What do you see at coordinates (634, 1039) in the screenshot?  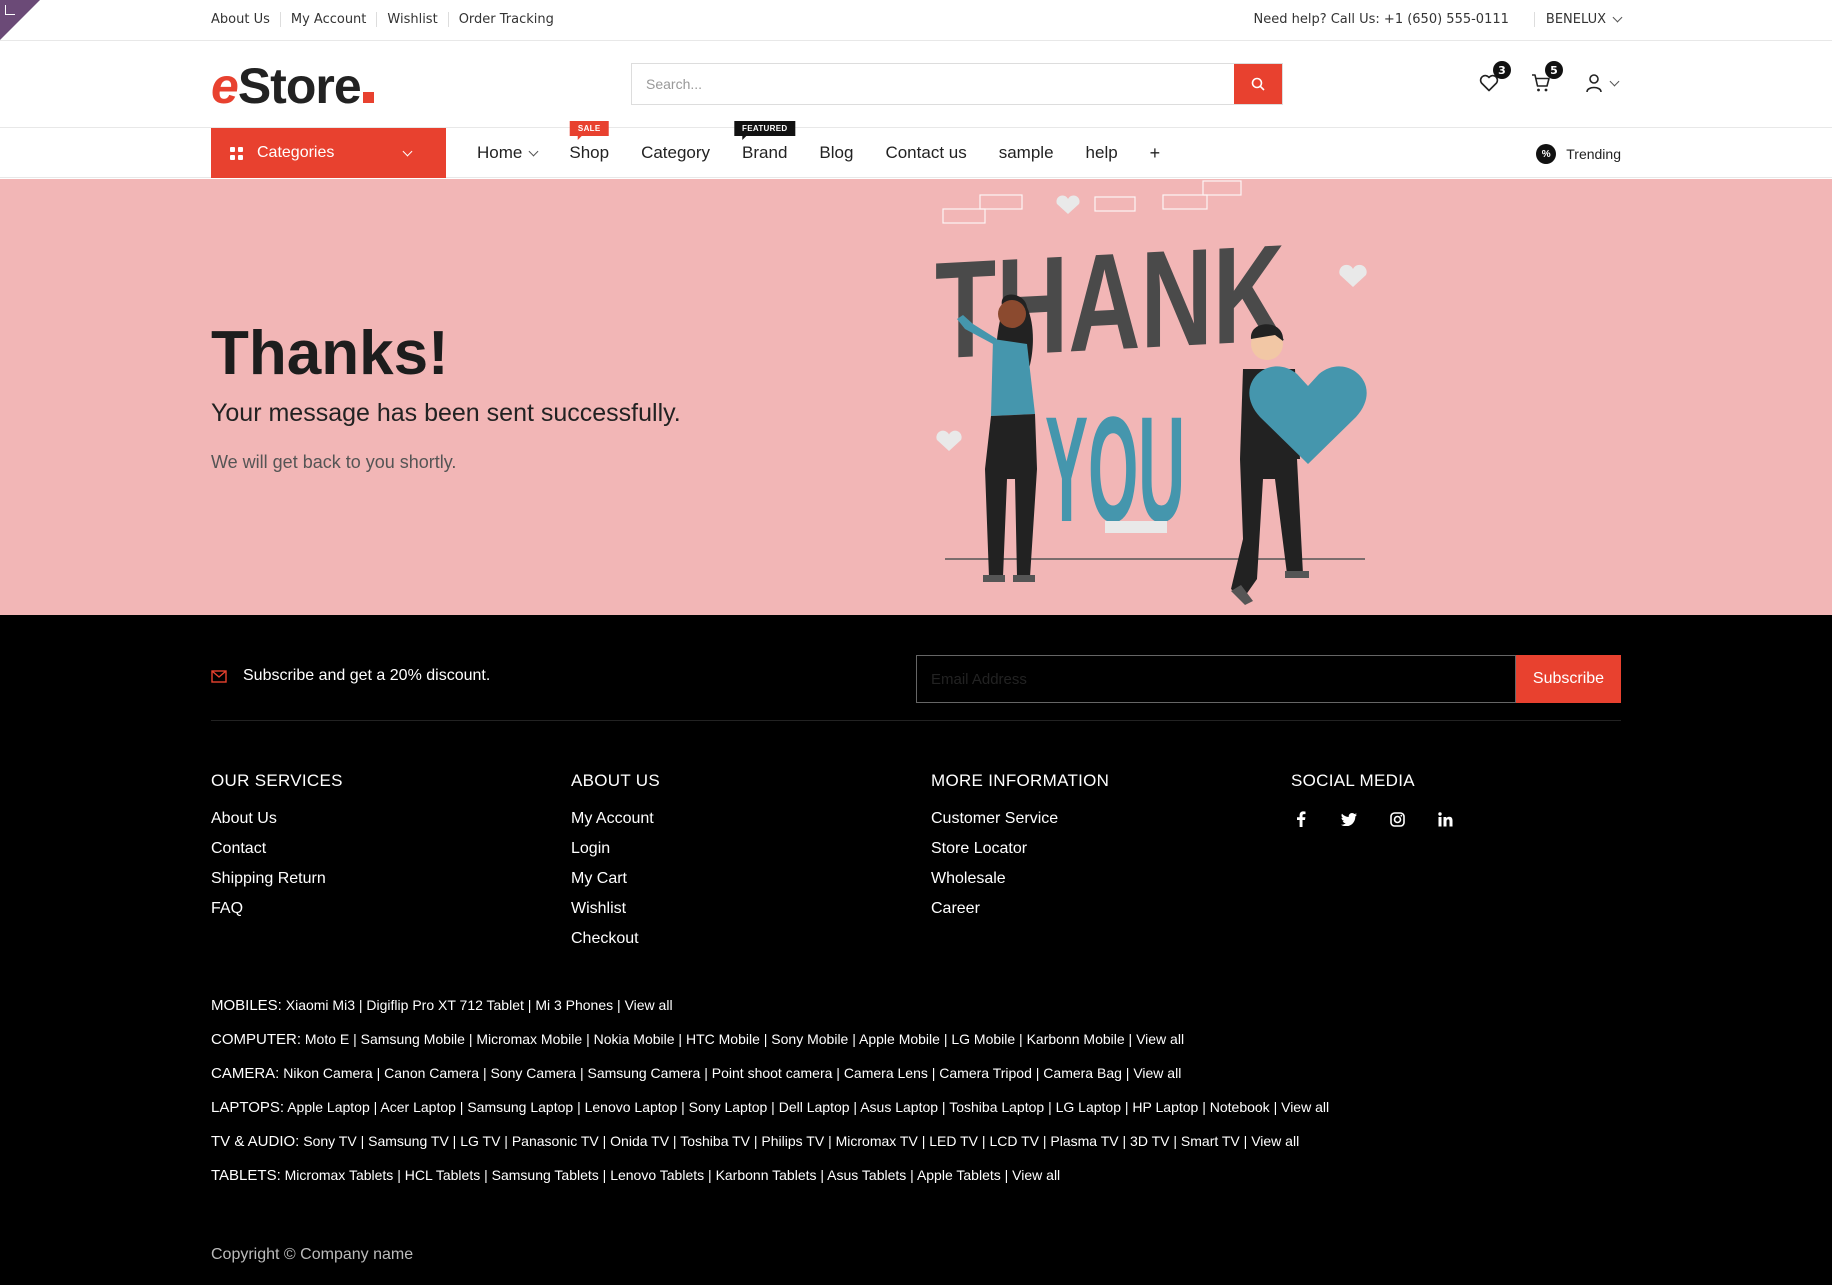 I see `category-link: Nokia Mobile` at bounding box center [634, 1039].